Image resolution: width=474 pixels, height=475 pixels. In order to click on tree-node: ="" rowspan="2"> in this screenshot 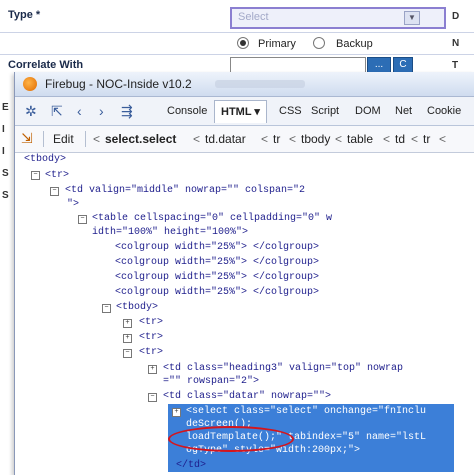, I will do `click(211, 381)`.